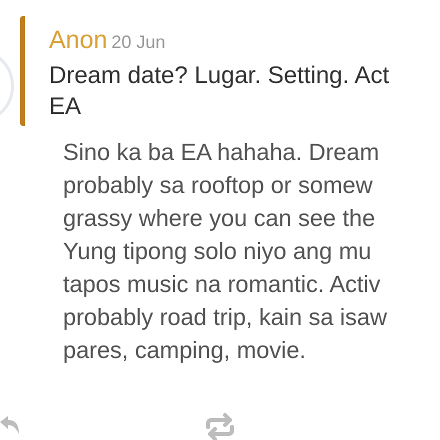  What do you see at coordinates (138, 42) in the screenshot?
I see `post-date: 20 Jun` at bounding box center [138, 42].